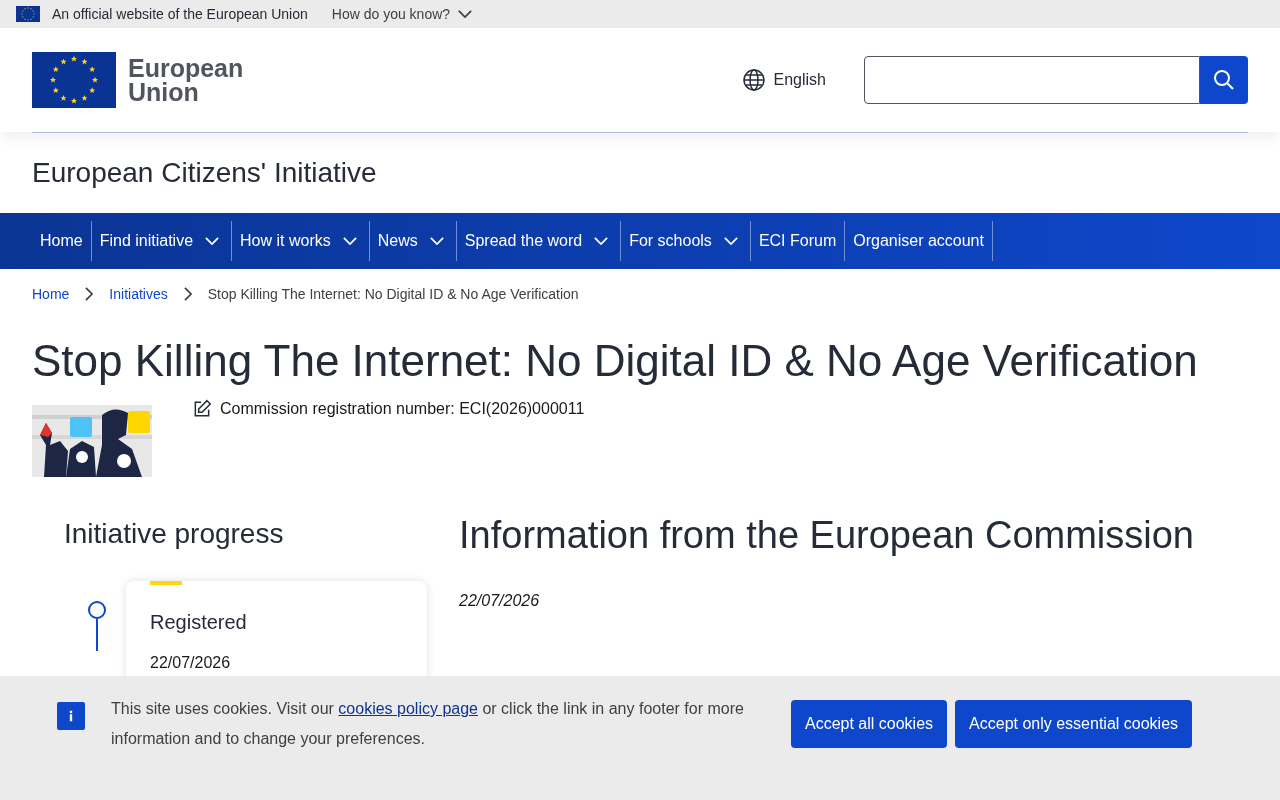 This screenshot has height=800, width=1280. I want to click on nav-item: ECI Forum, so click(798, 241).